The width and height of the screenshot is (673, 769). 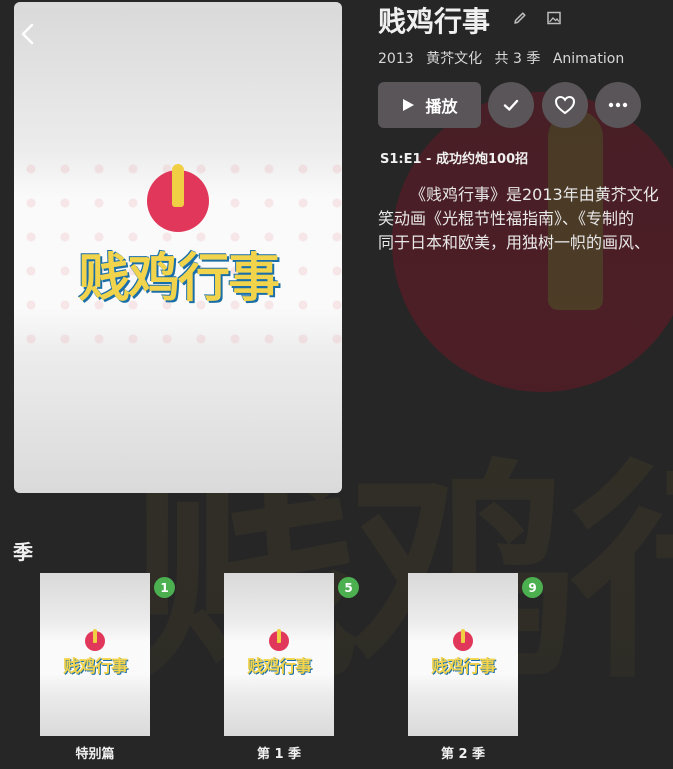 I want to click on overview-line: 同于日本和欧美，用独树一帜的画风、, so click(x=514, y=242).